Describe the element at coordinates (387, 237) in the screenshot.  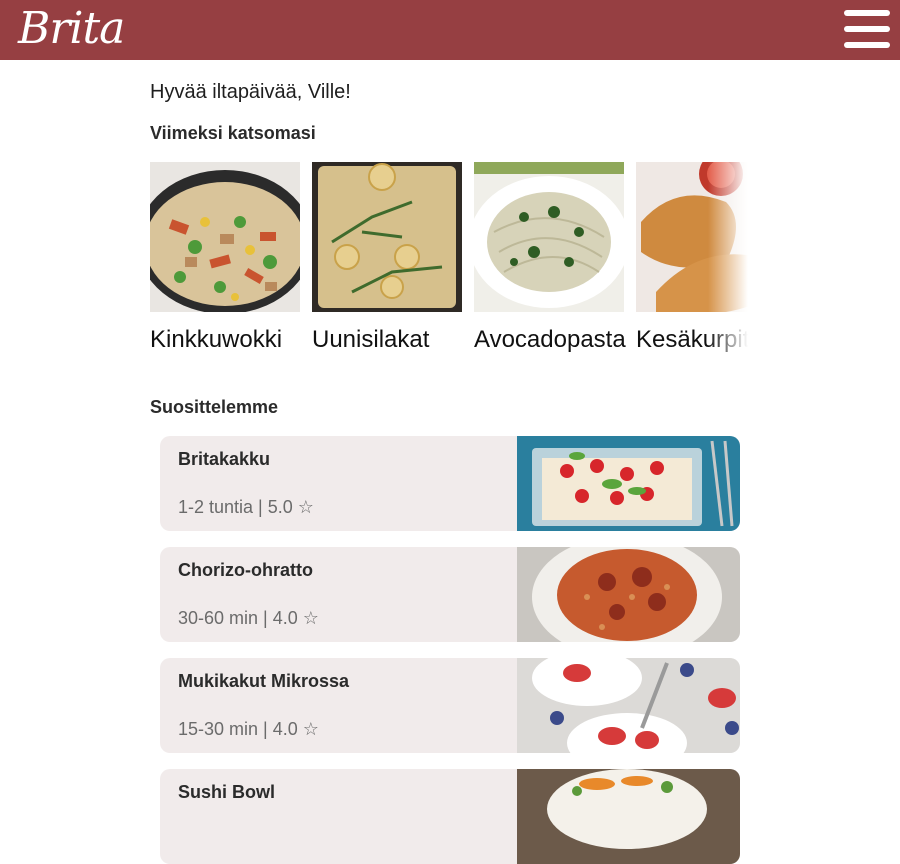
I see `uunisilakat-photo` at that location.